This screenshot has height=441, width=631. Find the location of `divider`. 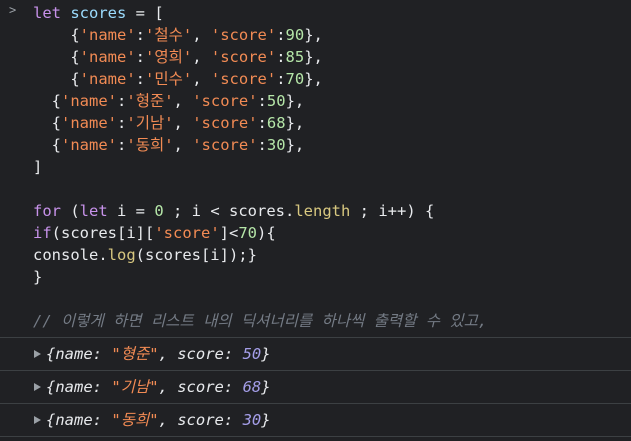

divider is located at coordinates (315, 436).